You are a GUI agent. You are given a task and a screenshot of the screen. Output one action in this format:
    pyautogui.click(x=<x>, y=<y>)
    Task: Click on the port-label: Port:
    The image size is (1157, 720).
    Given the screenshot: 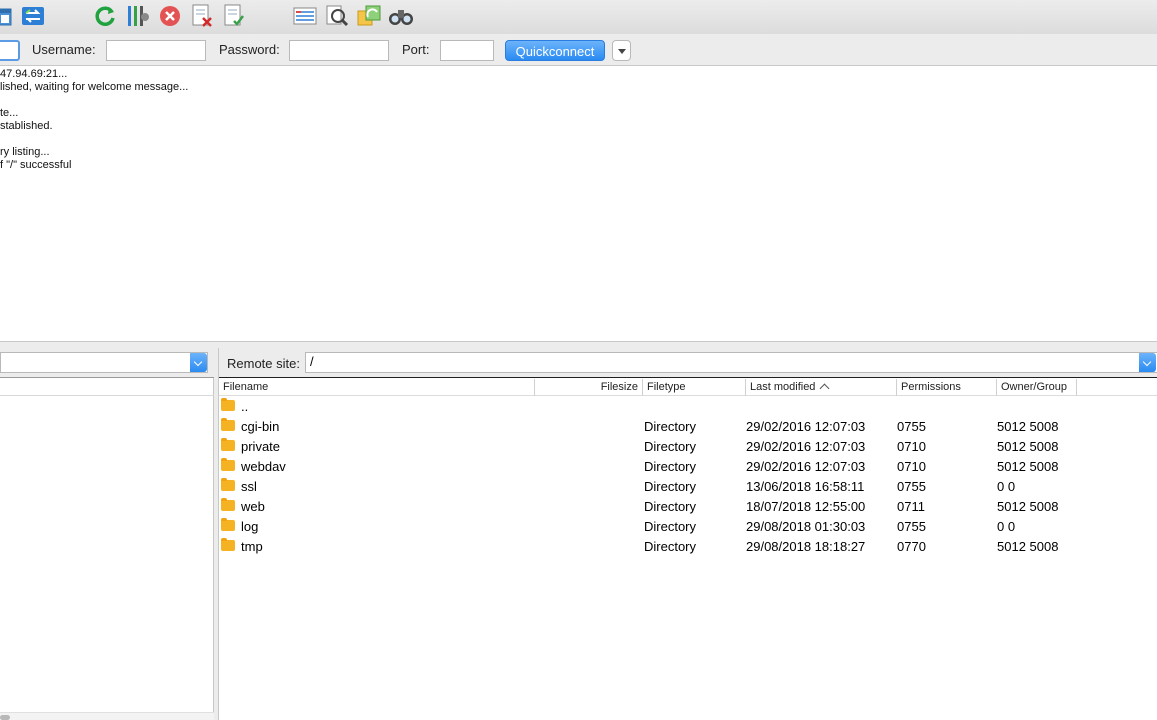 What is the action you would take?
    pyautogui.click(x=416, y=49)
    